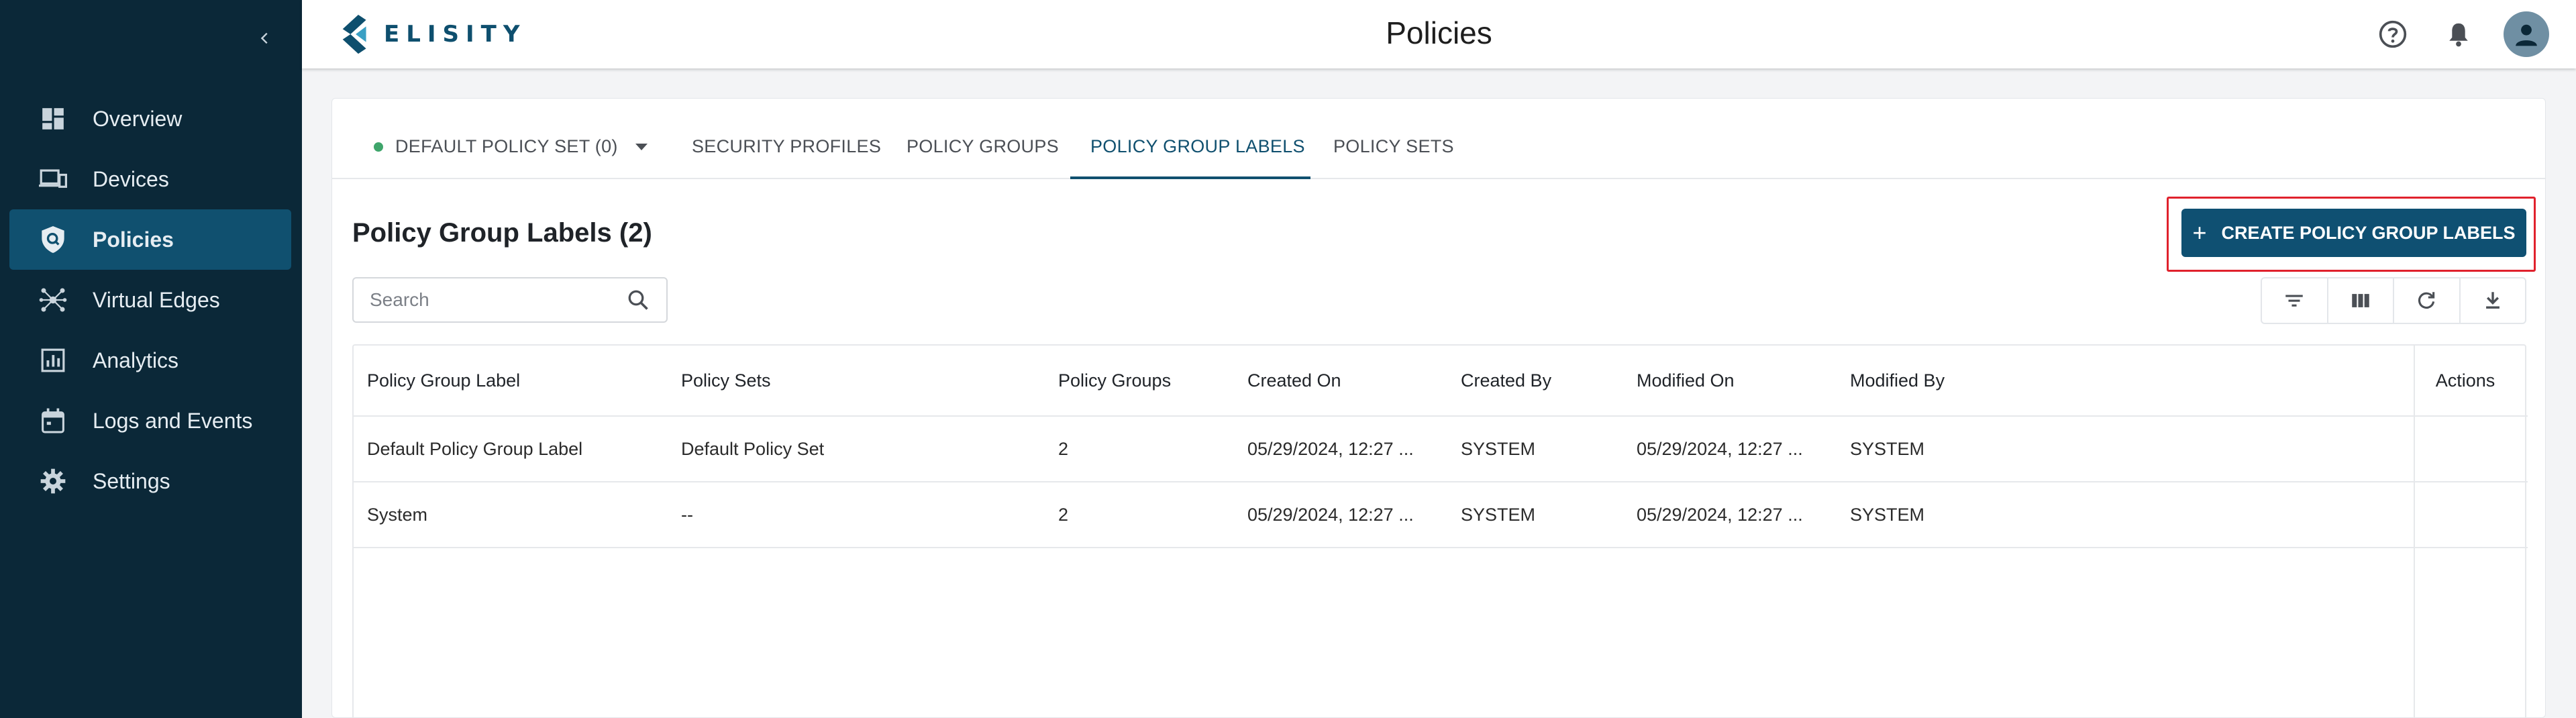 This screenshot has height=718, width=2576. What do you see at coordinates (638, 300) in the screenshot?
I see `search-icon` at bounding box center [638, 300].